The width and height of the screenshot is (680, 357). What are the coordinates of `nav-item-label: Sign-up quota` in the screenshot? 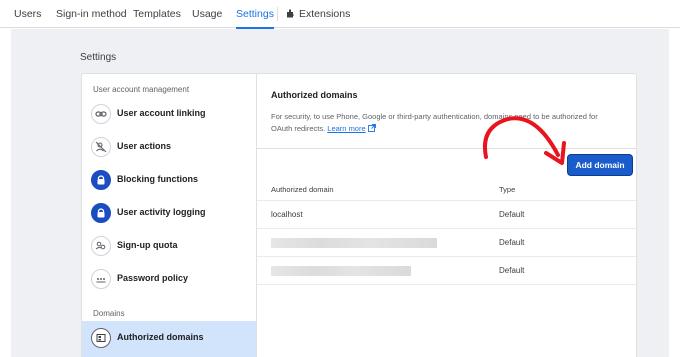 It's located at (147, 245).